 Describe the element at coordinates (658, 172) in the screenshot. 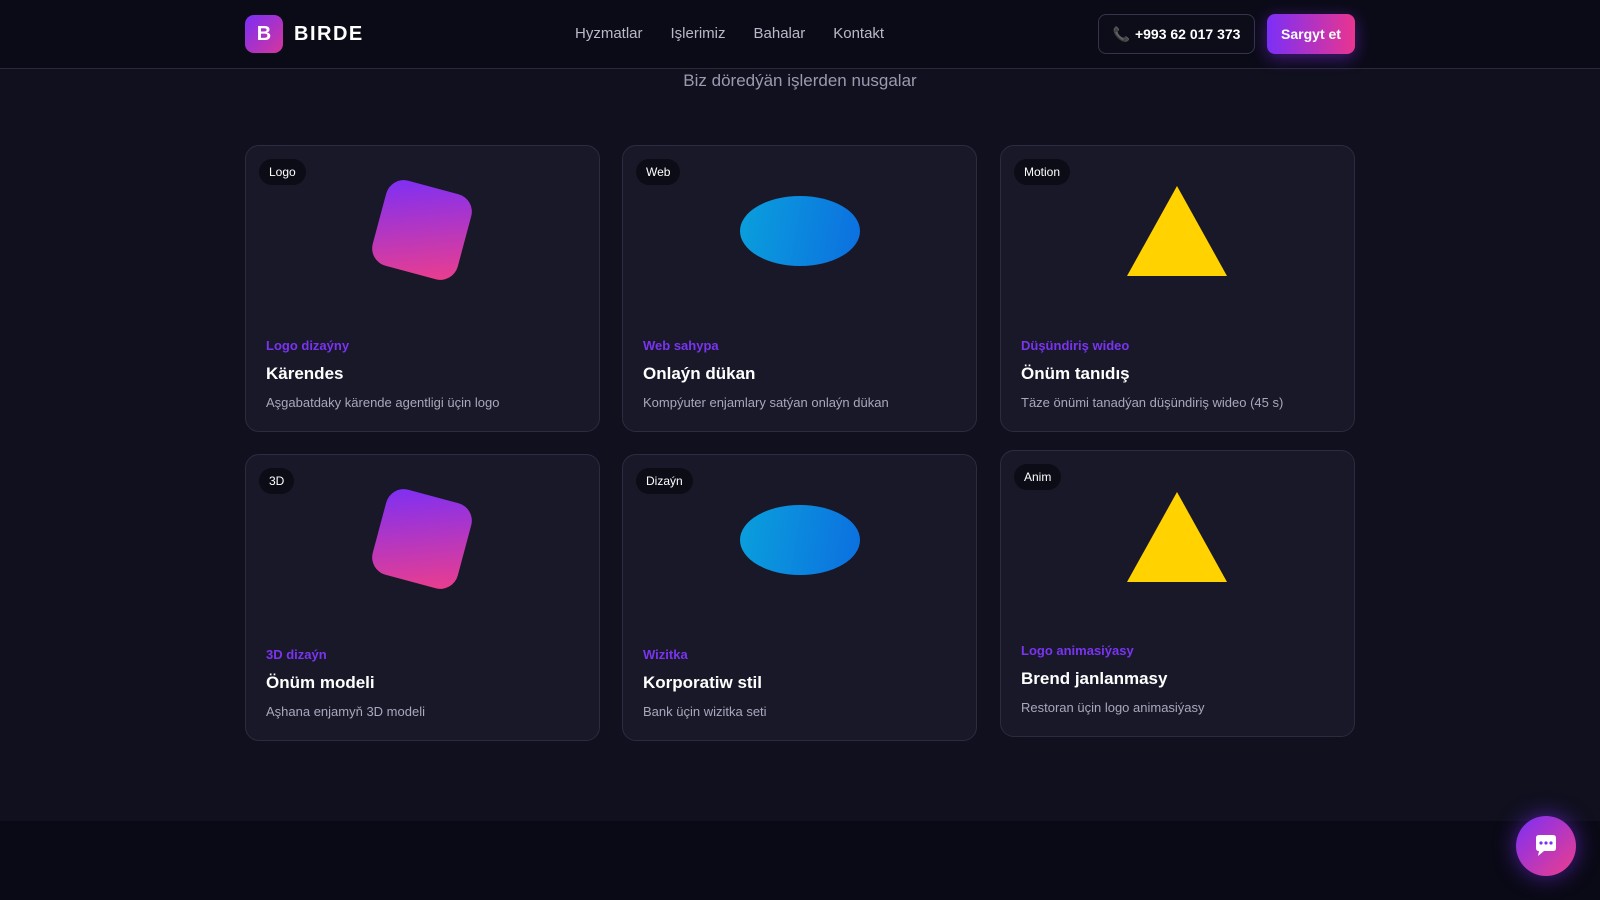

I see `card-badge: Web` at that location.